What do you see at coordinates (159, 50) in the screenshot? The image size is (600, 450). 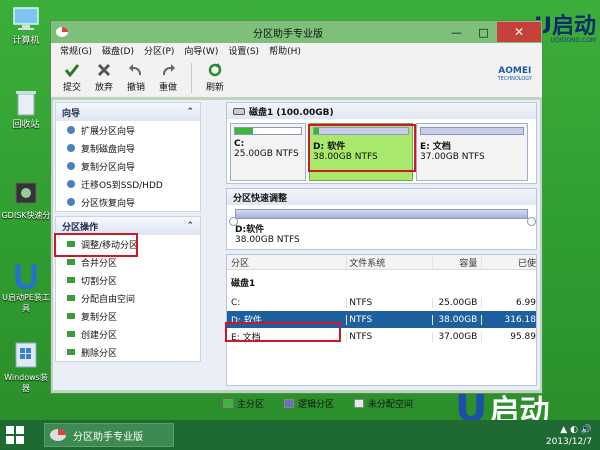 I see `menu-partition: 分区(P)` at bounding box center [159, 50].